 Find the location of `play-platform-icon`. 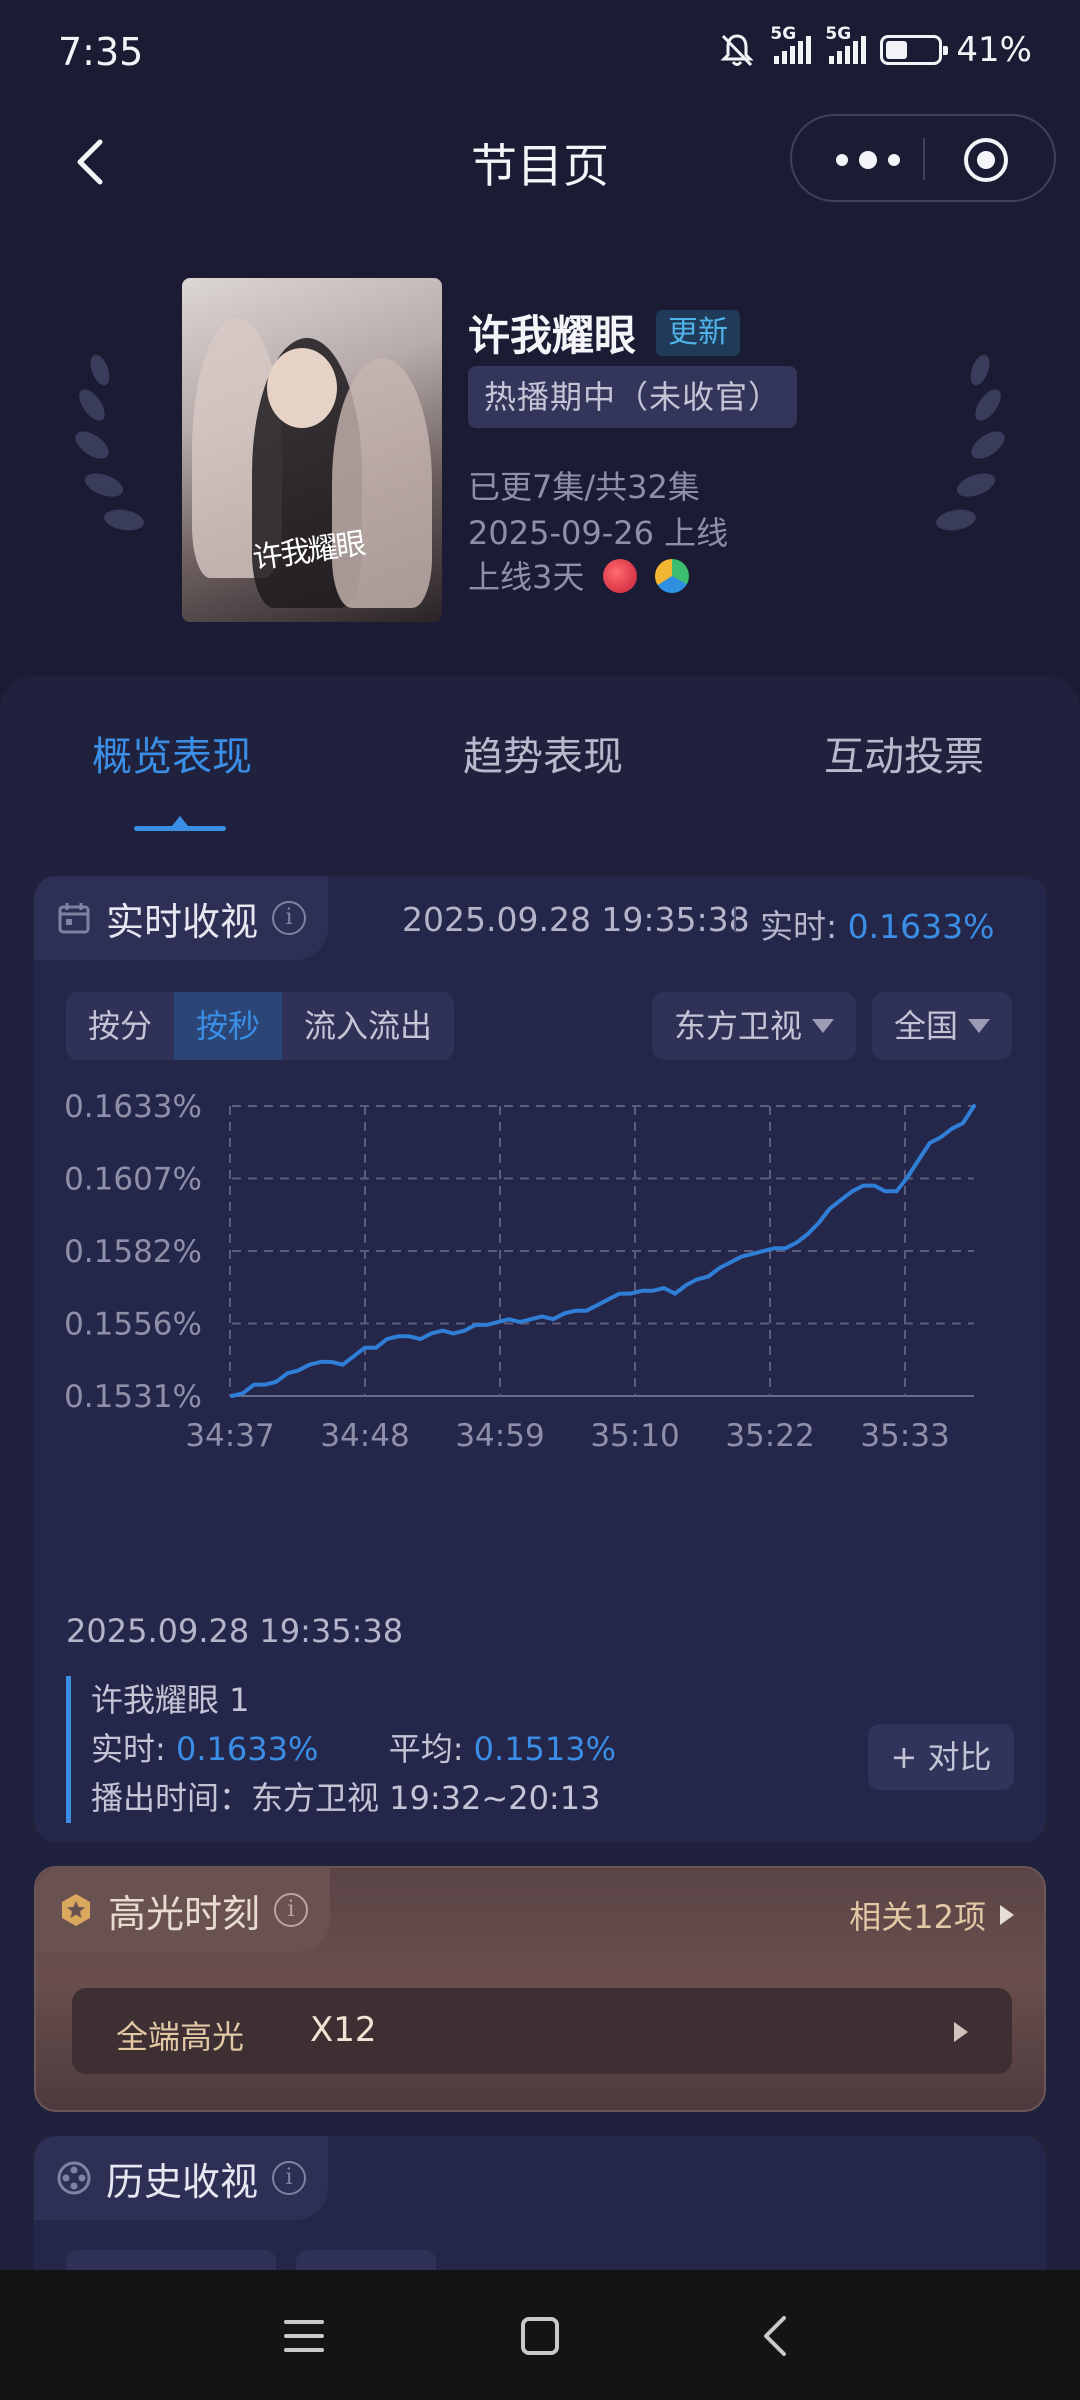

play-platform-icon is located at coordinates (671, 576).